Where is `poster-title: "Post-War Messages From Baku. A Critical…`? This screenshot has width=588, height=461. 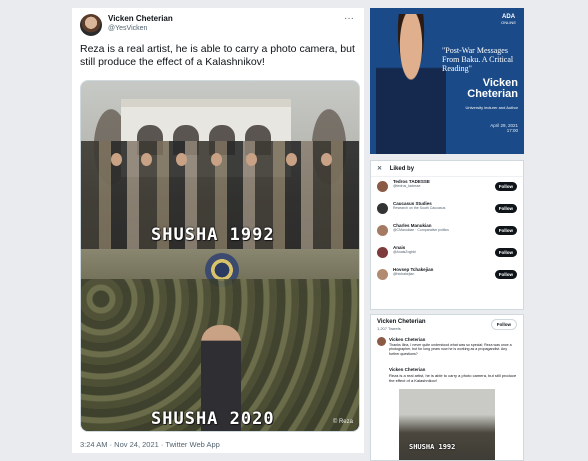
poster-title: "Post-War Messages From Baku. A Critical… is located at coordinates (478, 59).